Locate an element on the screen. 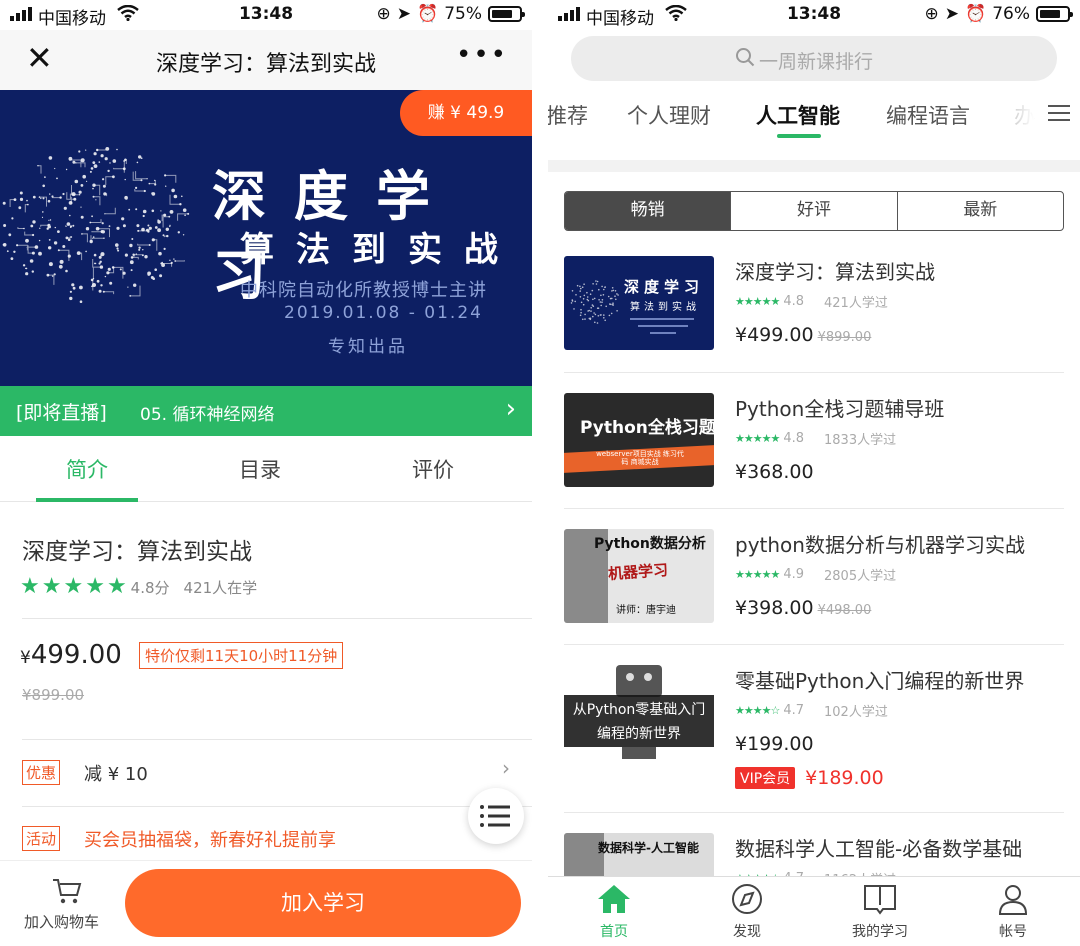 The image size is (1080, 946). segment-newest: 最新 is located at coordinates (980, 211).